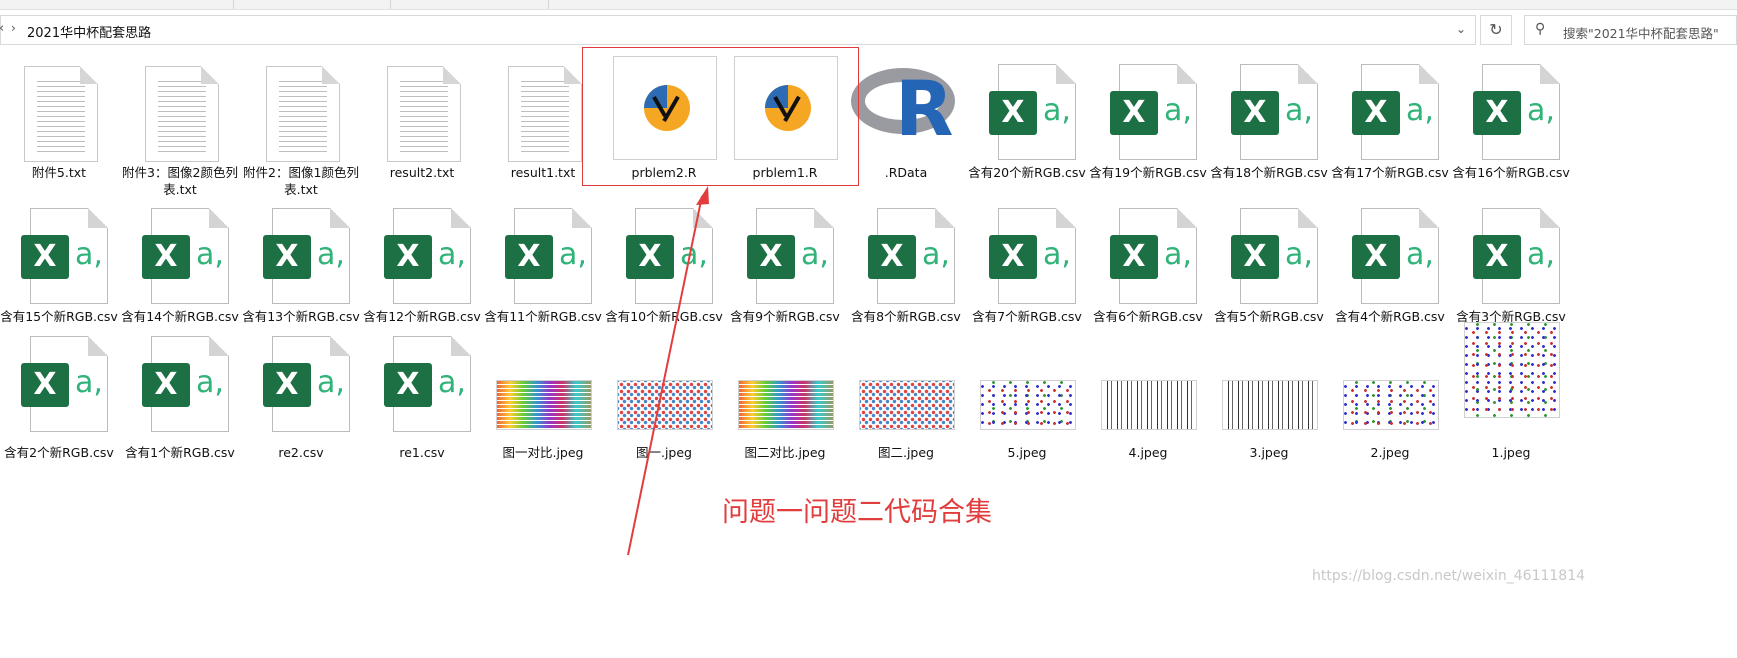 The image size is (1737, 658). Describe the element at coordinates (1449, 576) in the screenshot. I see `watermark: https://blog.csdn.net/weixin_46111814` at that location.